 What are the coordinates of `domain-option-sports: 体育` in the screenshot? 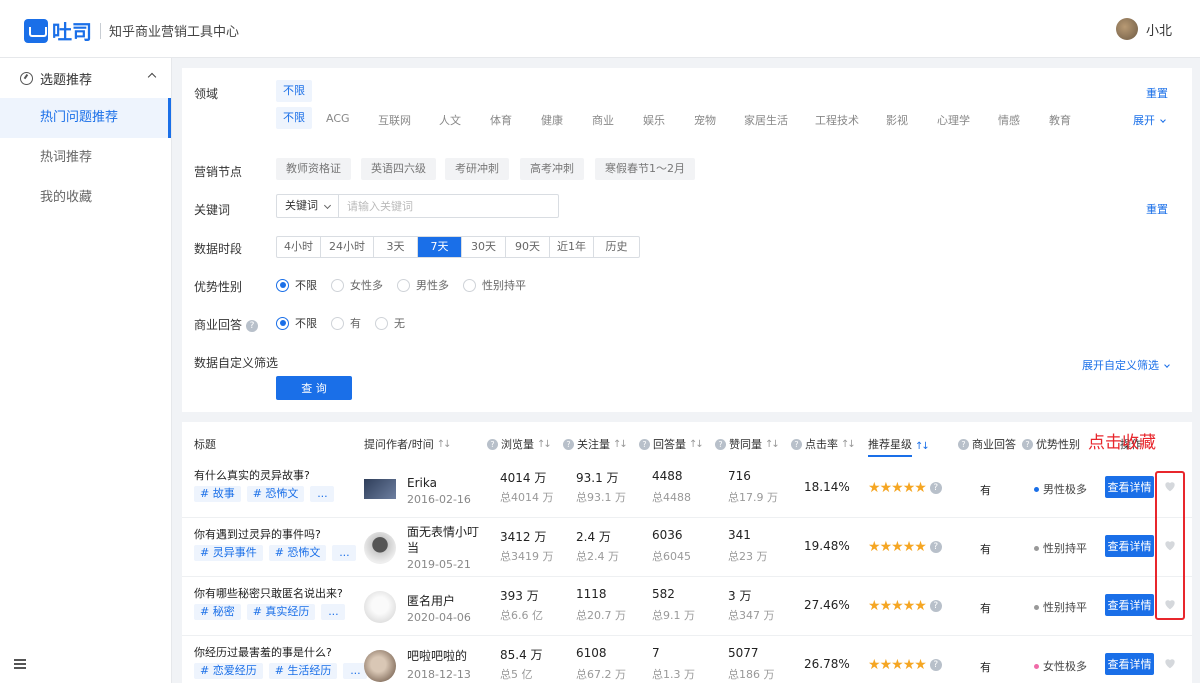 It's located at (501, 120).